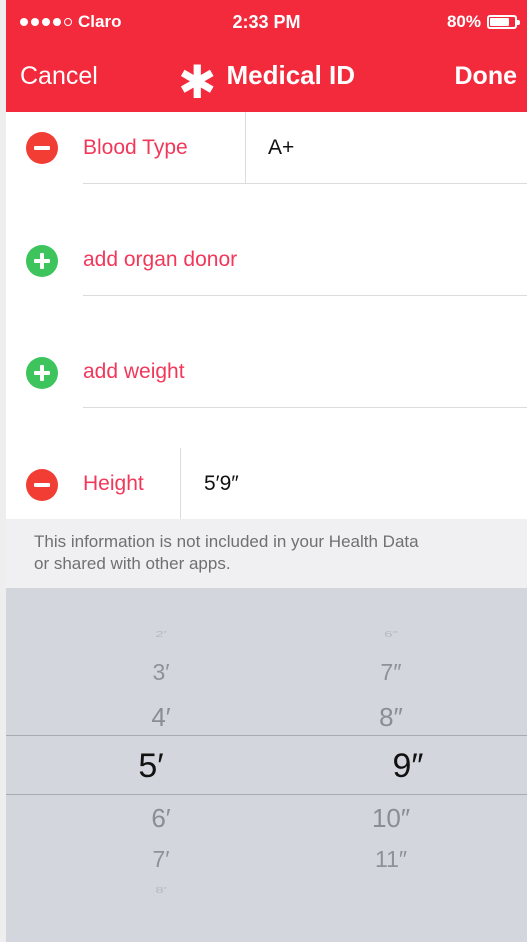 The height and width of the screenshot is (942, 527). Describe the element at coordinates (161, 672) in the screenshot. I see `feet-option: 3′` at that location.